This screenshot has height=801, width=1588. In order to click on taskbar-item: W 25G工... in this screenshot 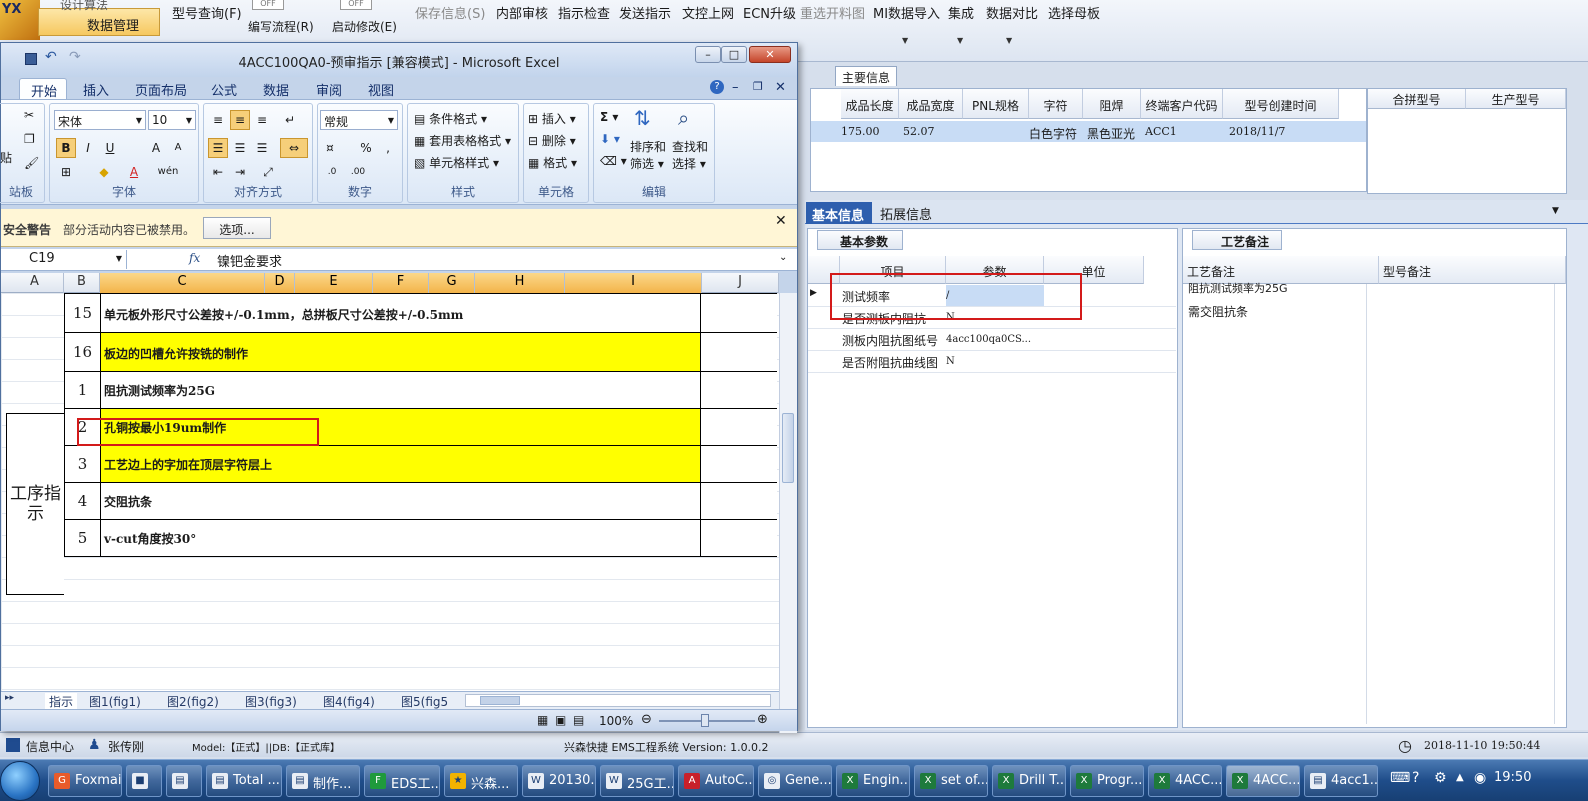, I will do `click(637, 781)`.